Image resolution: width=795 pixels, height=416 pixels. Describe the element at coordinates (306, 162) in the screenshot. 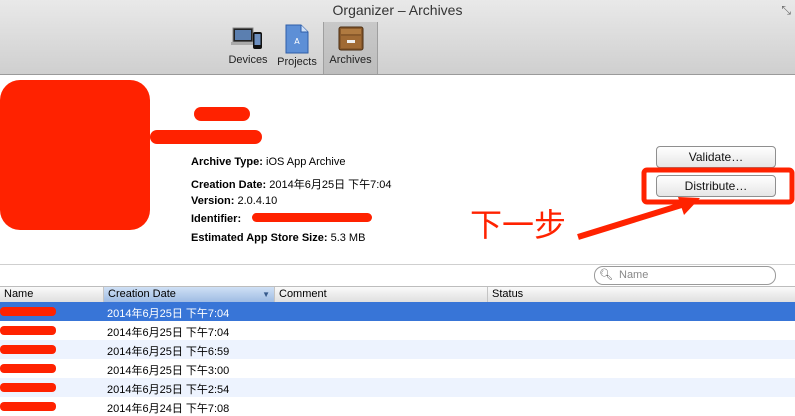

I see `archive-type-value: iOS App Archive` at that location.